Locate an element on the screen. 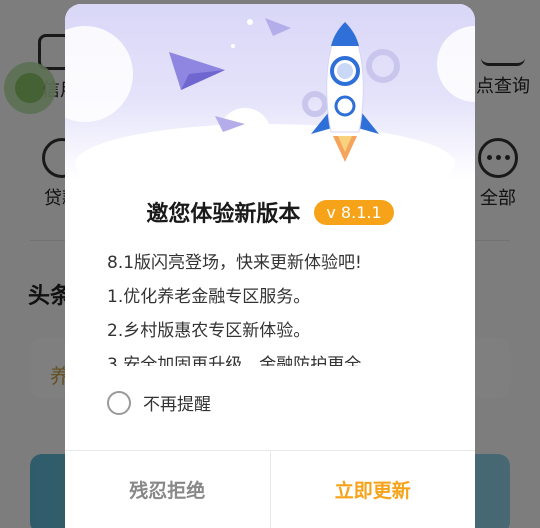  dont-remind-label: 不再提醒 is located at coordinates (177, 405).